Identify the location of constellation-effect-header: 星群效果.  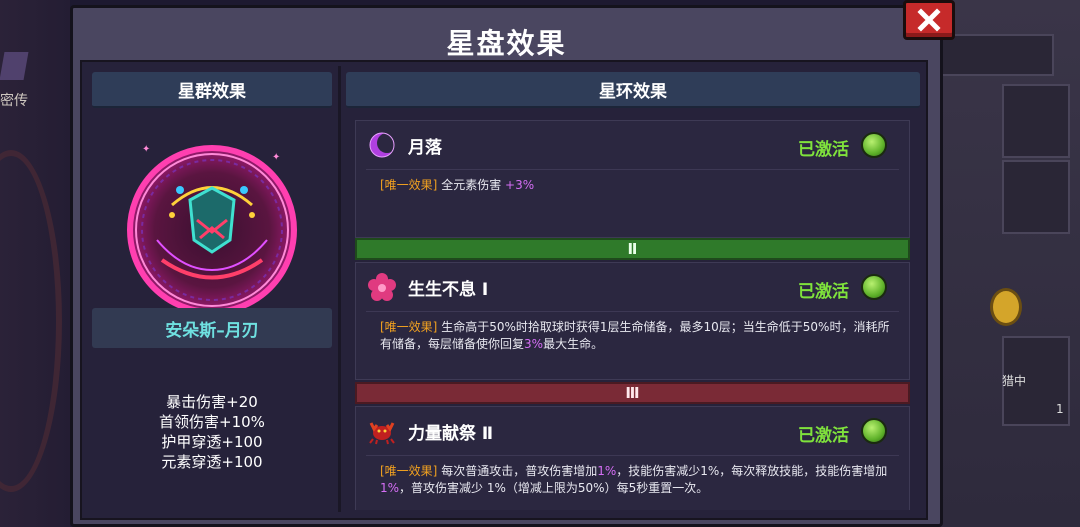
(212, 90).